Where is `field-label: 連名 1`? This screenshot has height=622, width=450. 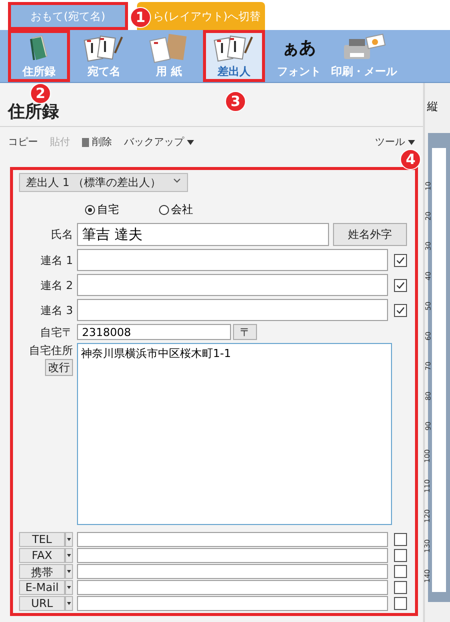
field-label: 連名 1 is located at coordinates (56, 260).